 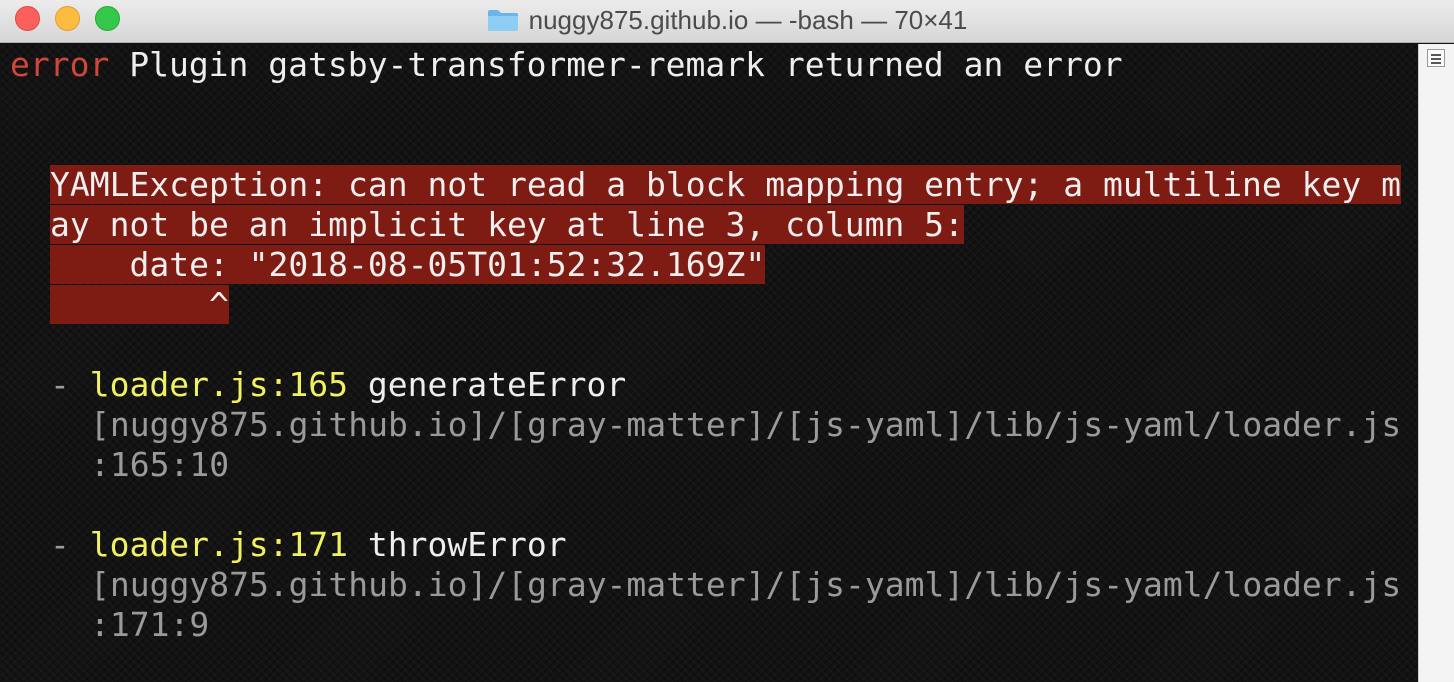 I want to click on stack-line-no: :171, so click(x=308, y=544).